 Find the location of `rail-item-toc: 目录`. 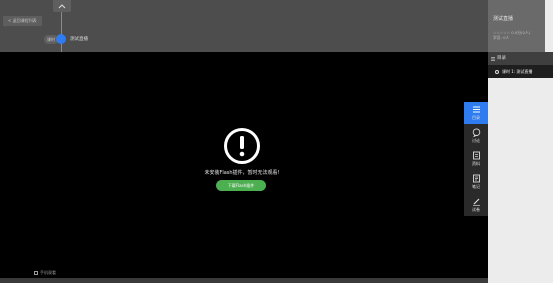

rail-item-toc: 目录 is located at coordinates (476, 113).